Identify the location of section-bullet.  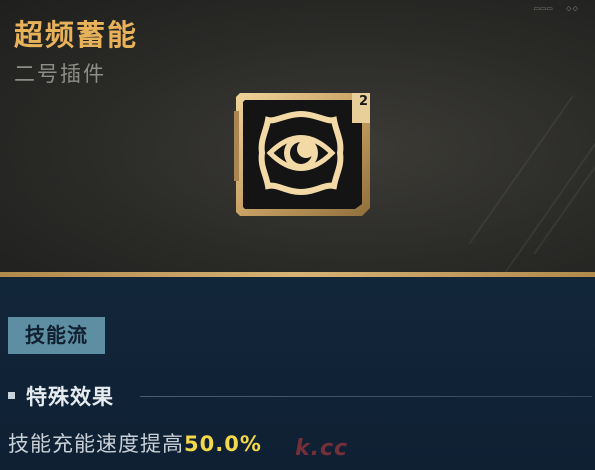
(11, 395).